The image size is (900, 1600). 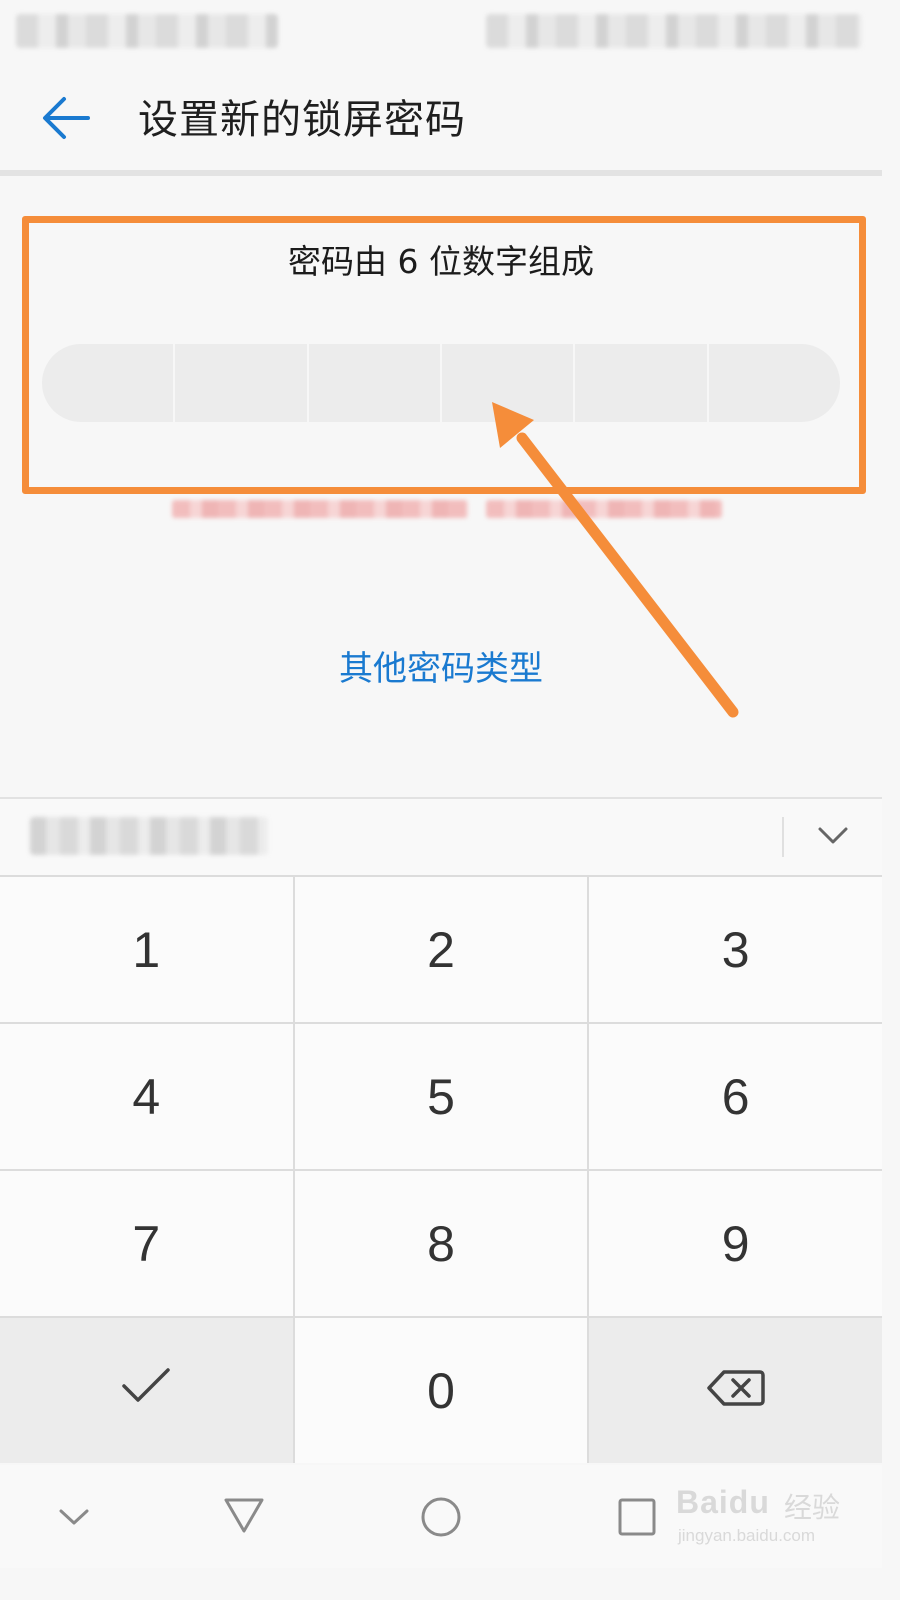 I want to click on watermark-brand-suffix: 经验, so click(x=812, y=1507).